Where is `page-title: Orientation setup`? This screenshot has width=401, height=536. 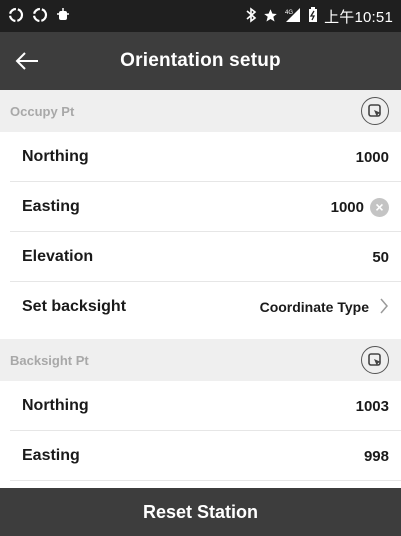
page-title: Orientation setup is located at coordinates (200, 60).